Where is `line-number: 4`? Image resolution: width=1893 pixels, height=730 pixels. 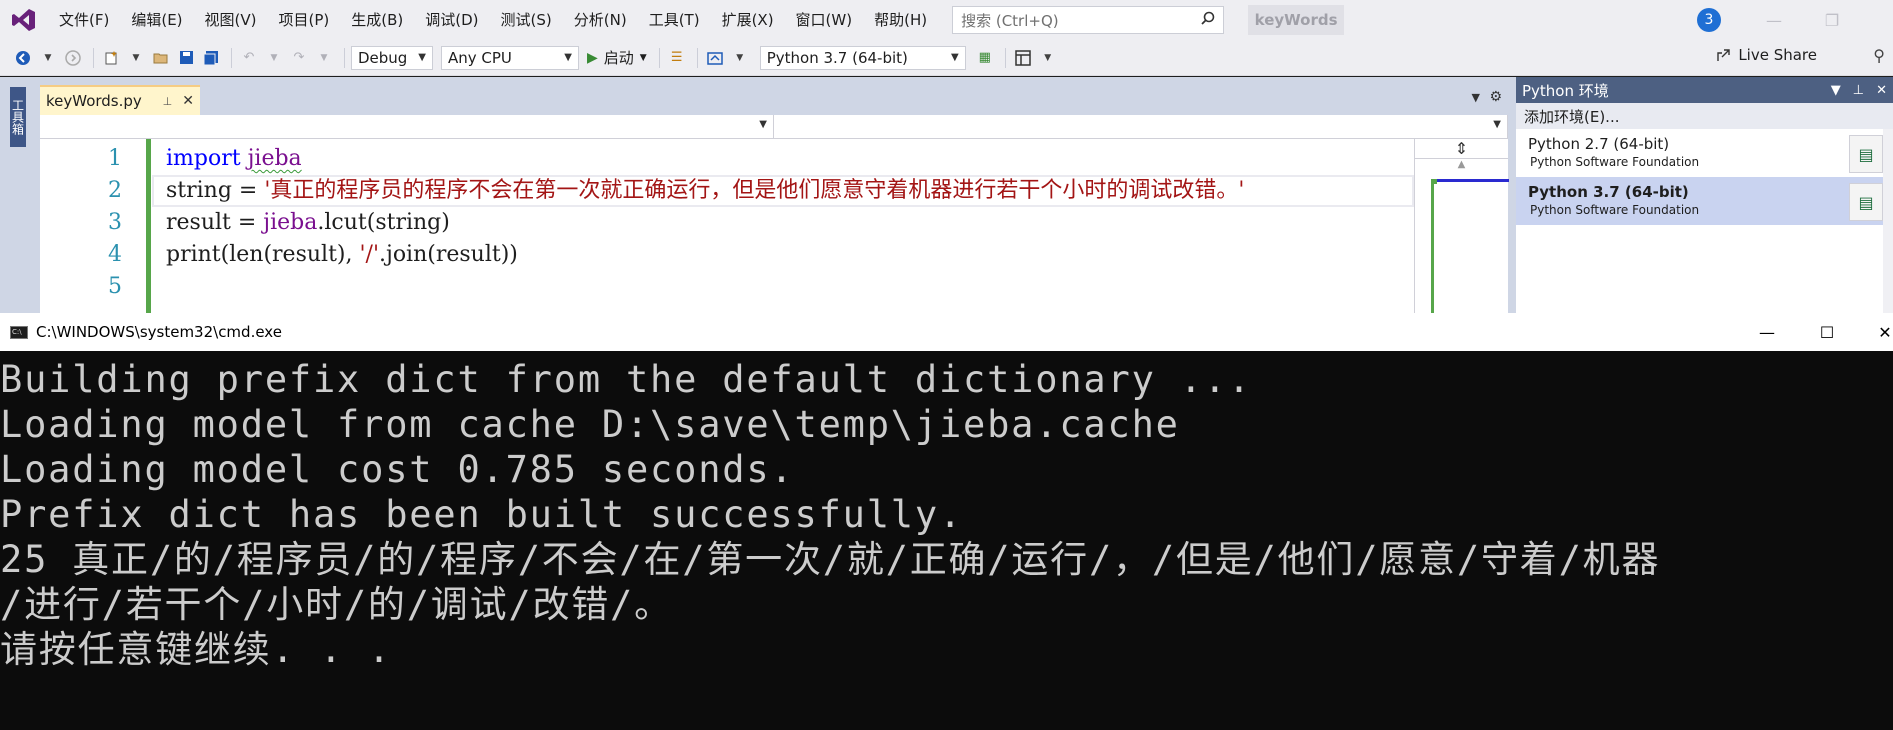 line-number: 4 is located at coordinates (115, 254).